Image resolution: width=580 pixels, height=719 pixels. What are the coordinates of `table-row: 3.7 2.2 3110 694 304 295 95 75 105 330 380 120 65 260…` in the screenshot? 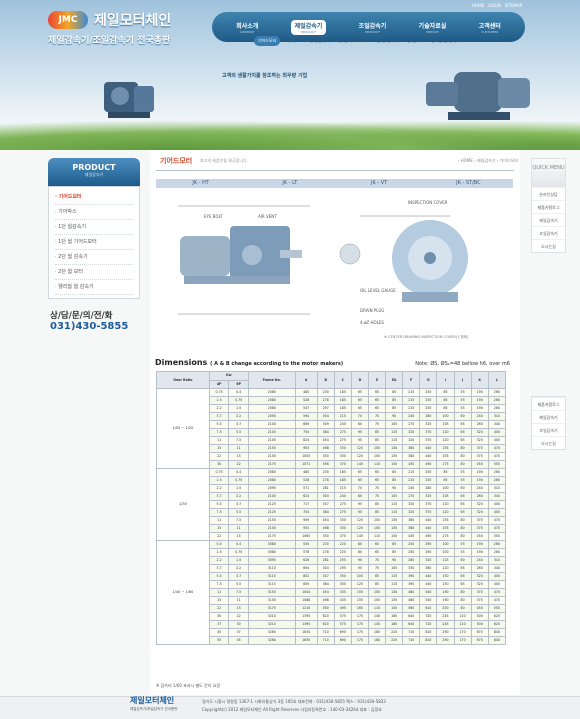 It's located at (332, 569).